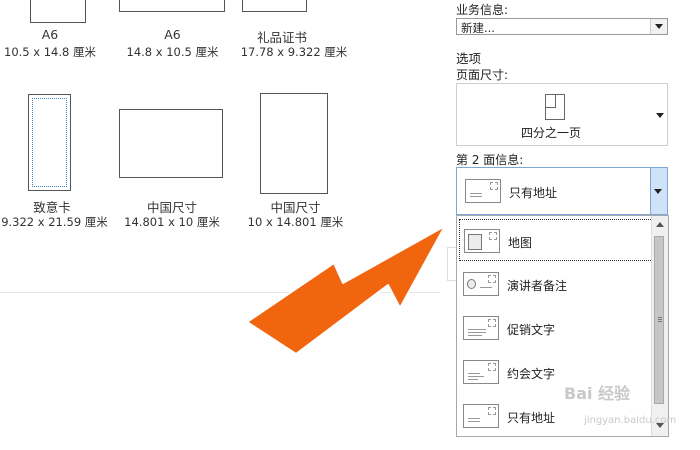 The height and width of the screenshot is (450, 700). I want to click on arrow-shape, so click(346, 290).